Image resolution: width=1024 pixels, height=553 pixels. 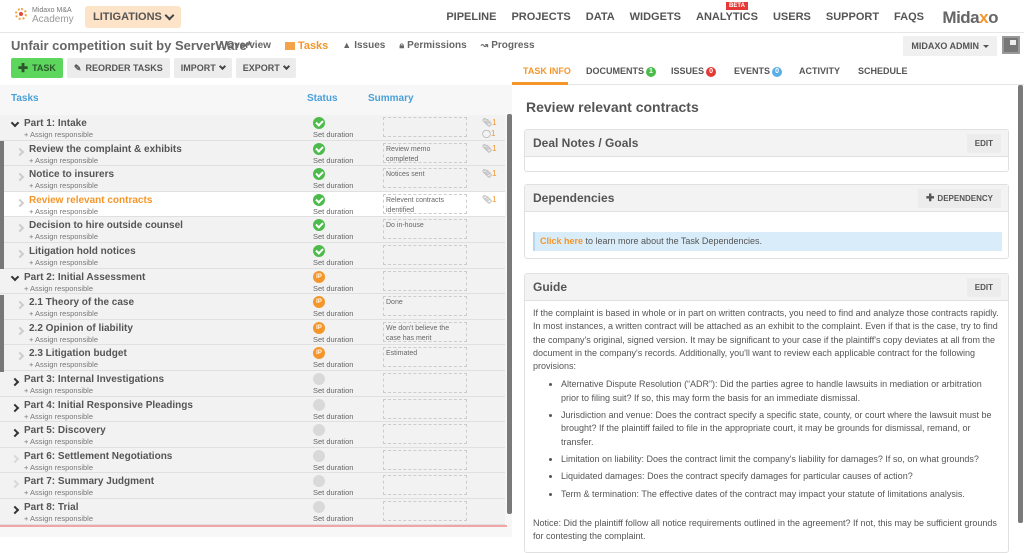 I want to click on user-menu: MIDAXO ADMIN, so click(x=950, y=46).